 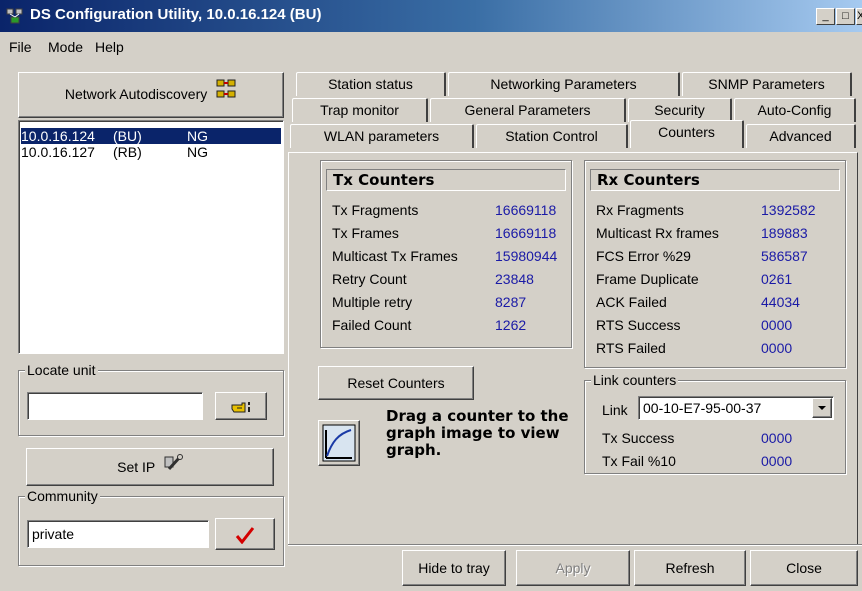 What do you see at coordinates (395, 256) in the screenshot?
I see `tx-counter-label: Multicast Tx Frames` at bounding box center [395, 256].